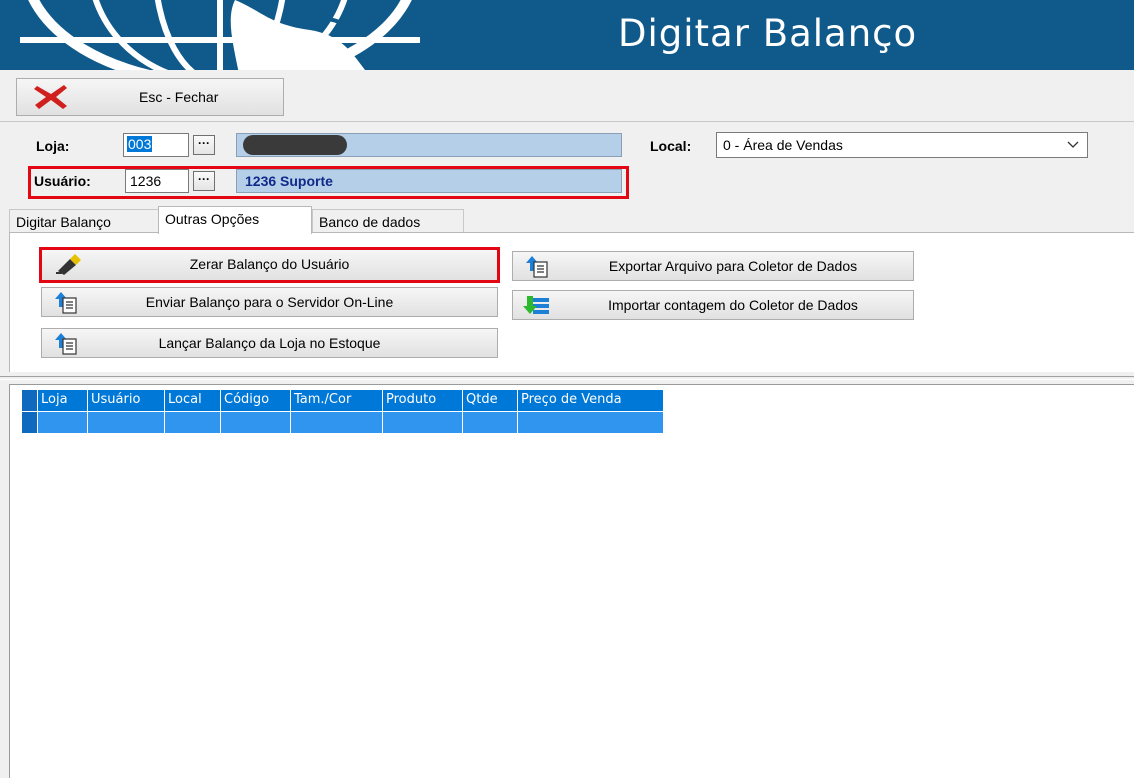 This screenshot has height=778, width=1134. Describe the element at coordinates (370, 222) in the screenshot. I see `tab-label: Banco de dados` at that location.